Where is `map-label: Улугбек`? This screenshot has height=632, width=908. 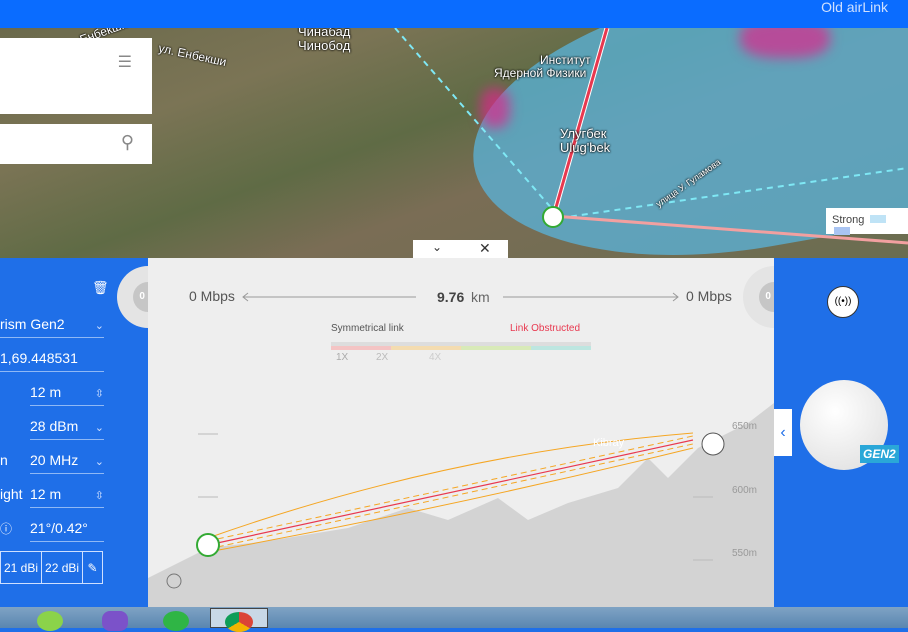
map-label: Улугбек is located at coordinates (583, 133).